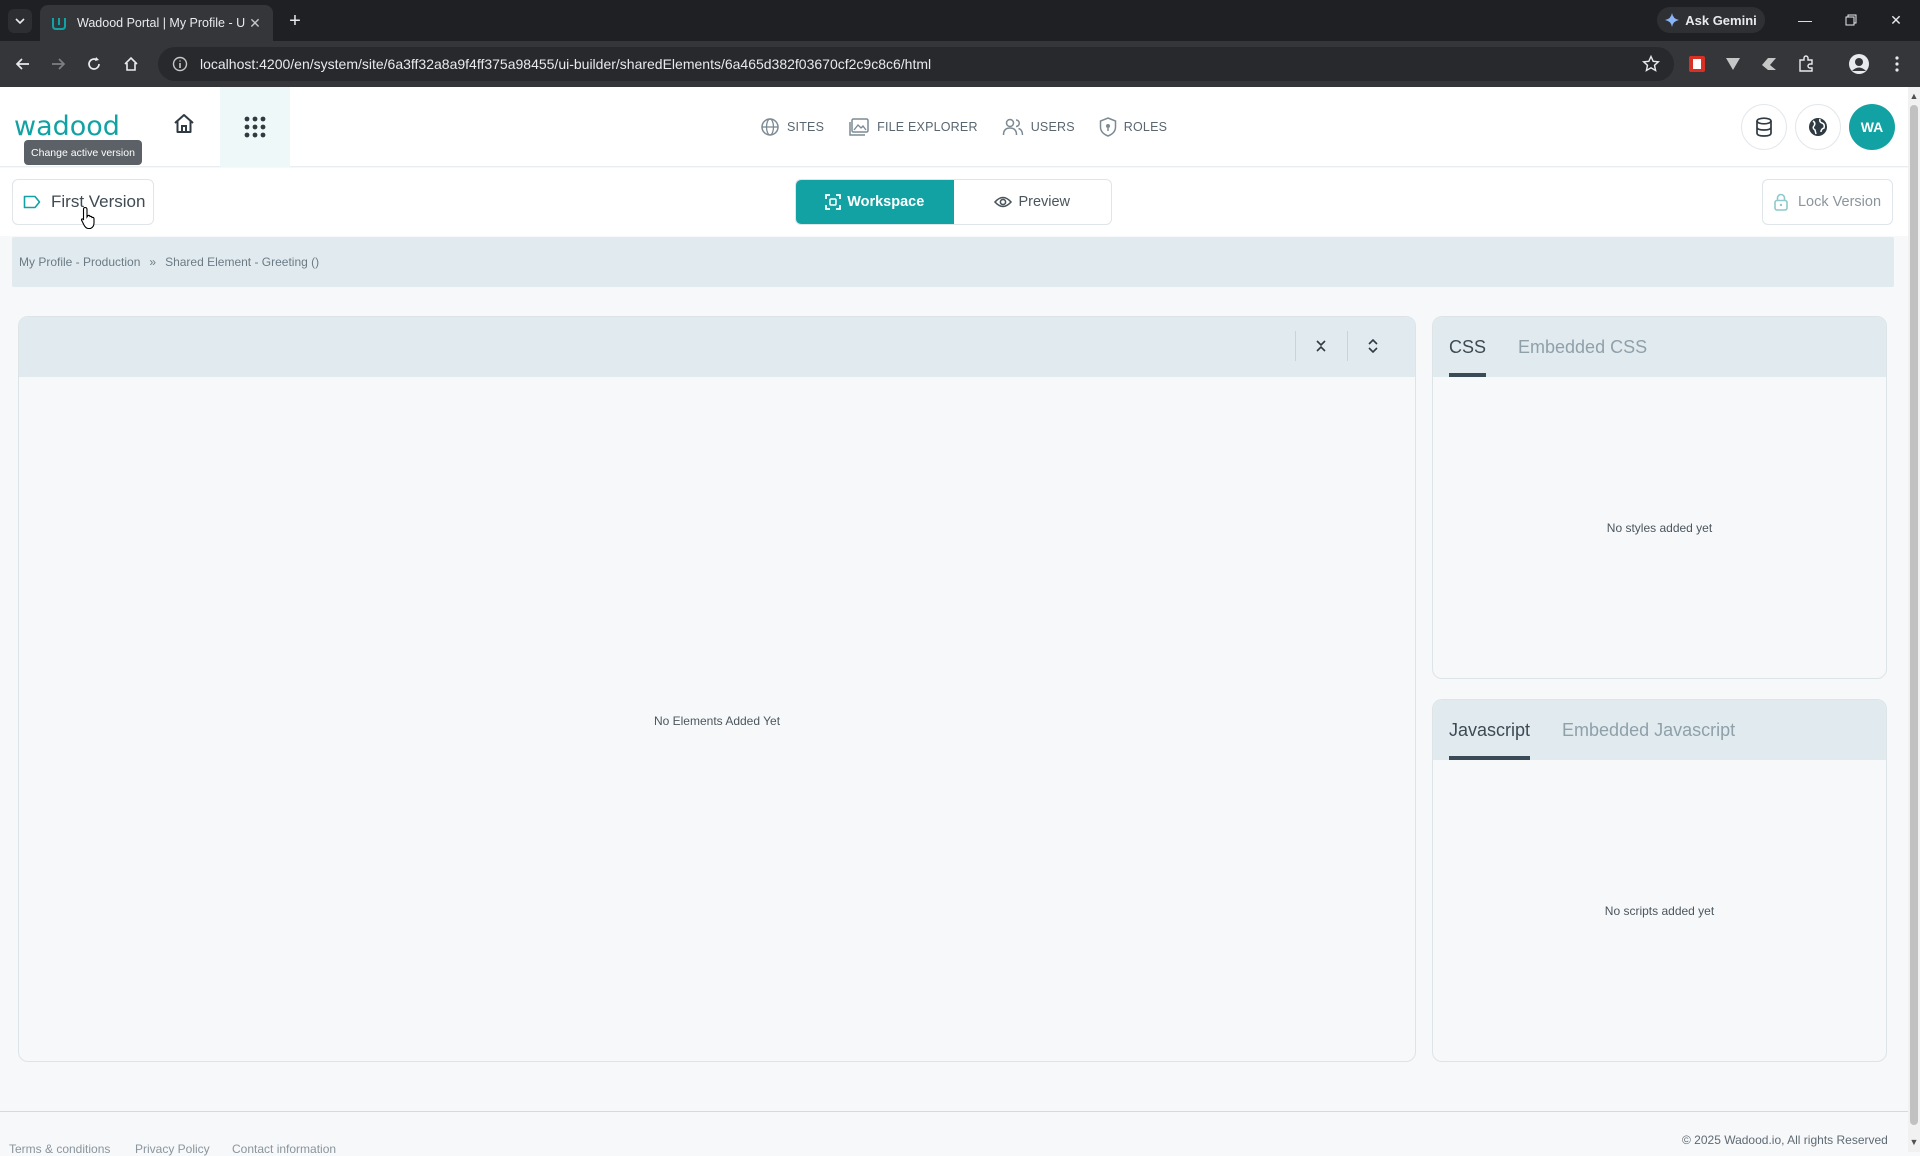 The height and width of the screenshot is (1156, 1920). What do you see at coordinates (1872, 127) in the screenshot?
I see `user-avatar: WA` at bounding box center [1872, 127].